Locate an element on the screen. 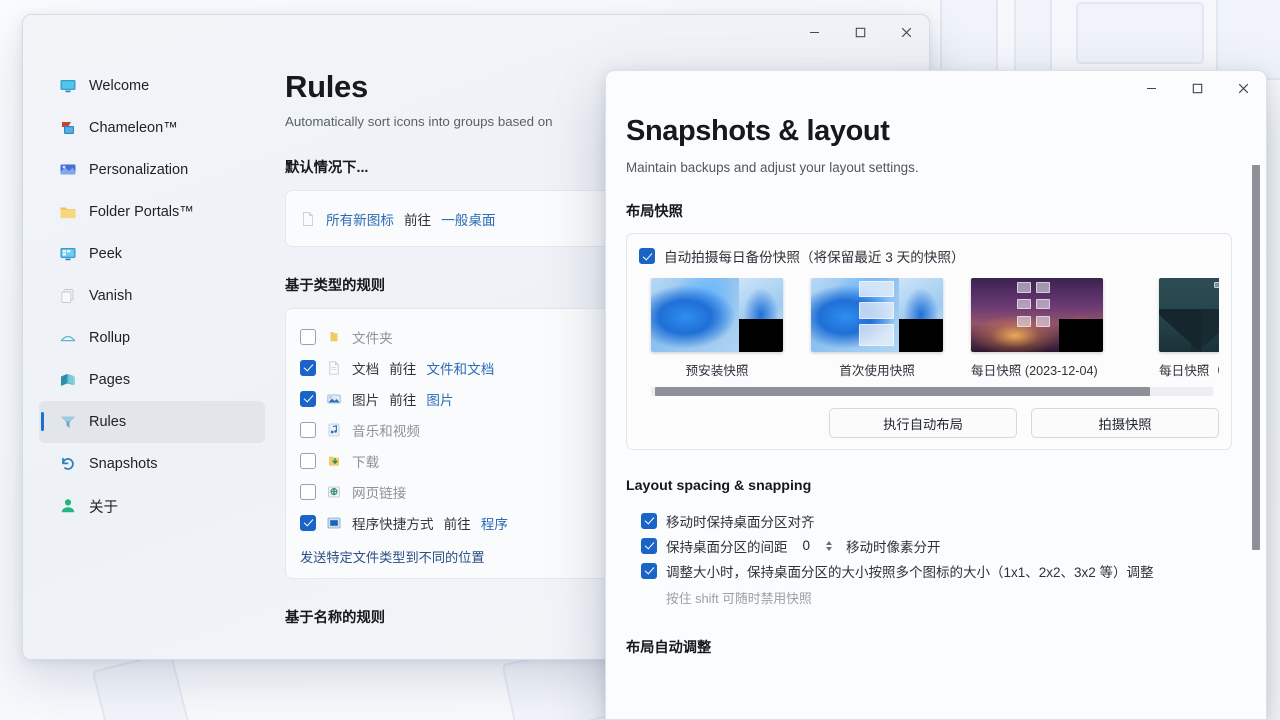 The width and height of the screenshot is (1280, 720). type-rule-row: 图片 前往 图片 is located at coordinates (450, 398).